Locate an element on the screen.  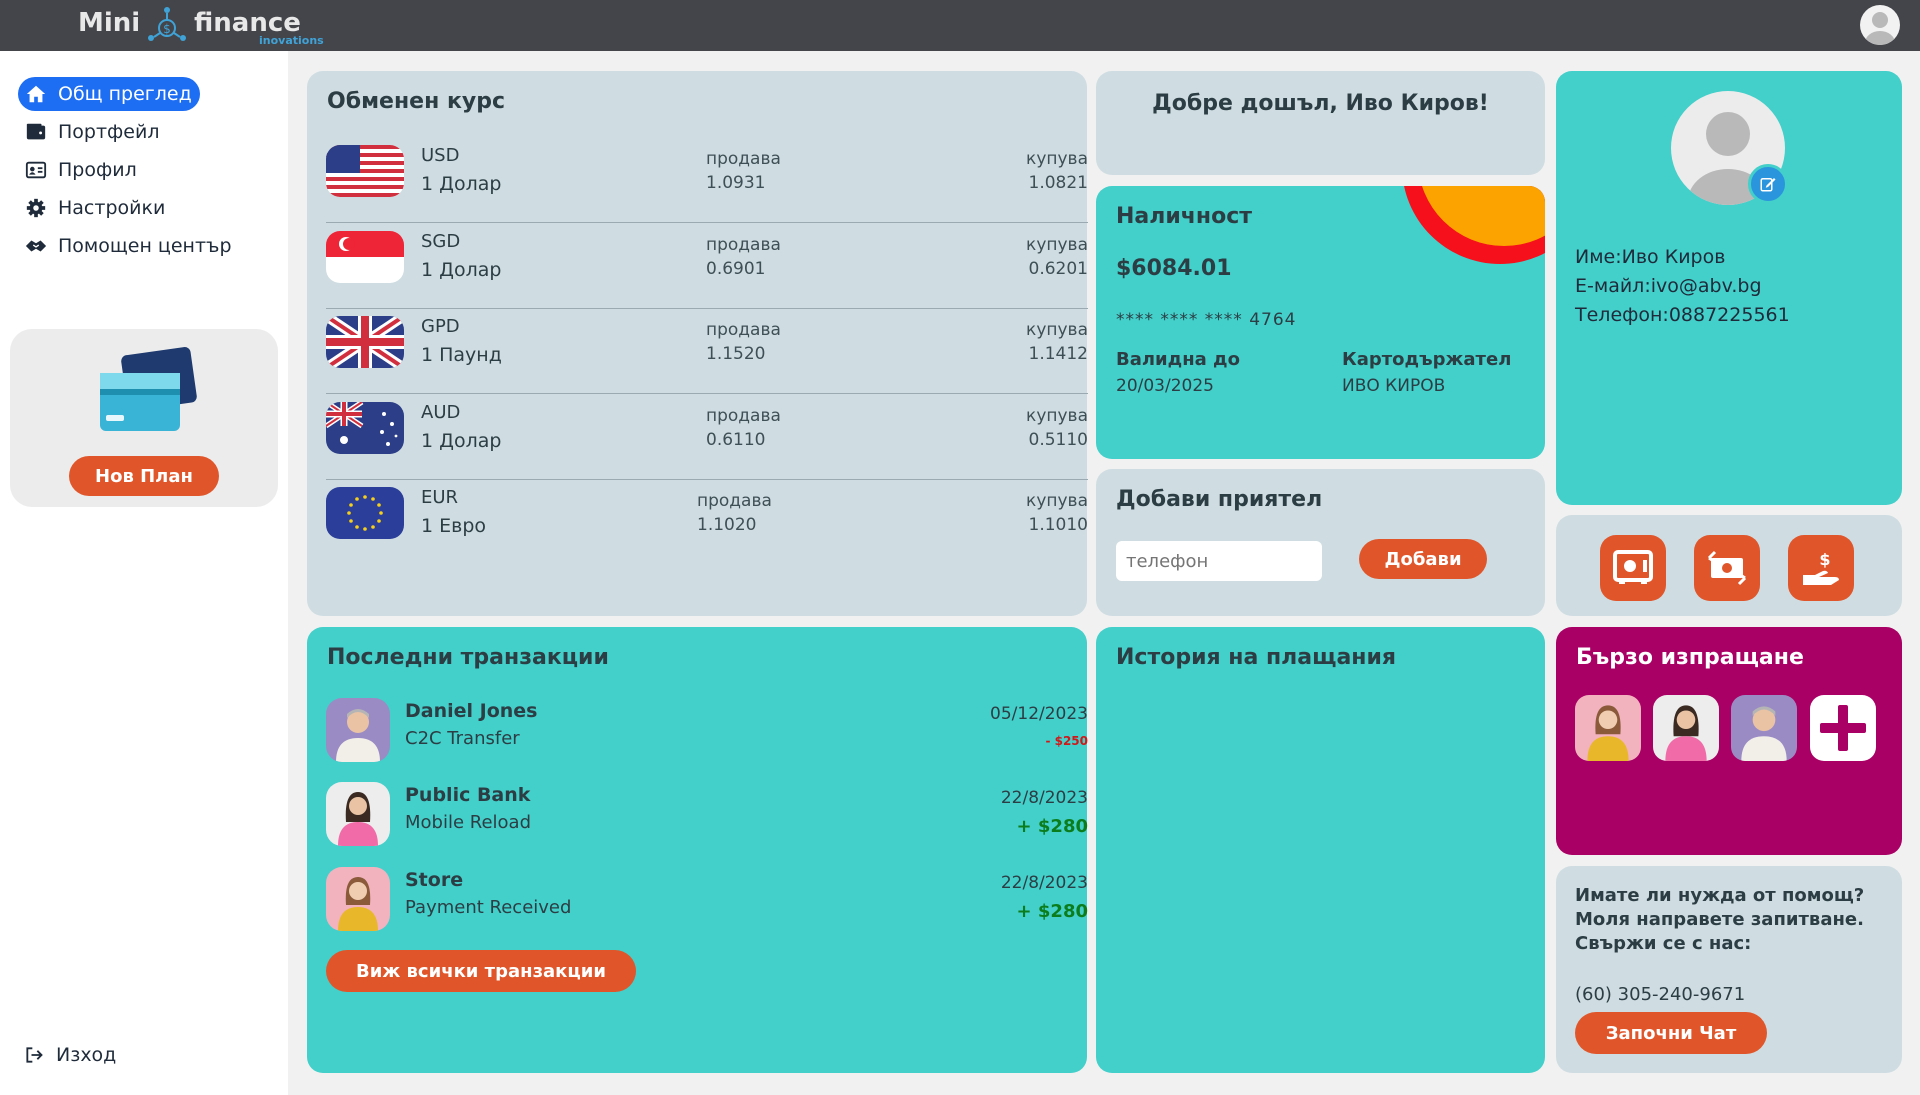
sidebar-item-label: Помощен център is located at coordinates (145, 246).